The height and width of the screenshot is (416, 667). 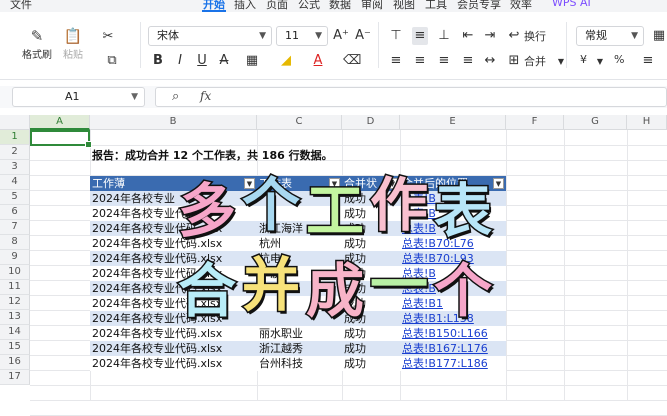 I want to click on number-format-select: 常规 ▼, so click(x=610, y=36).